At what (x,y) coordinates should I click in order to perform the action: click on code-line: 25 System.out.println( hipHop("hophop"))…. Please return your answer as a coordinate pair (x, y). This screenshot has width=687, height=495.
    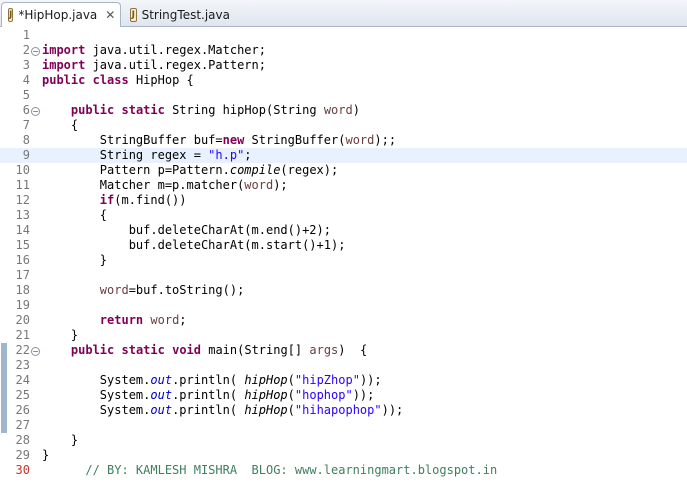
    Looking at the image, I should click on (343, 395).